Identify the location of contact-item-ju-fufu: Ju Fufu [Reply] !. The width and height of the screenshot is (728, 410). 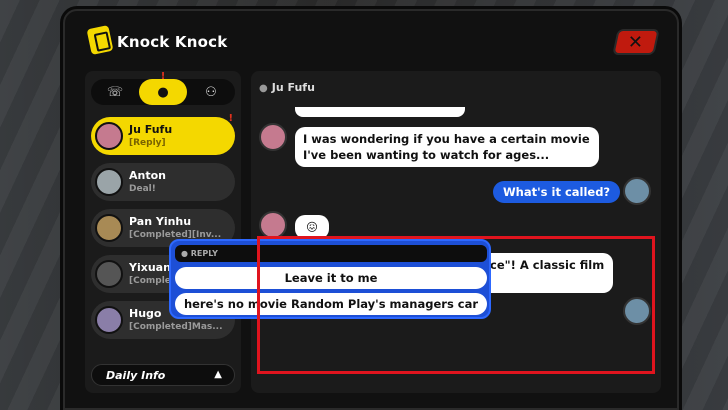
(163, 134).